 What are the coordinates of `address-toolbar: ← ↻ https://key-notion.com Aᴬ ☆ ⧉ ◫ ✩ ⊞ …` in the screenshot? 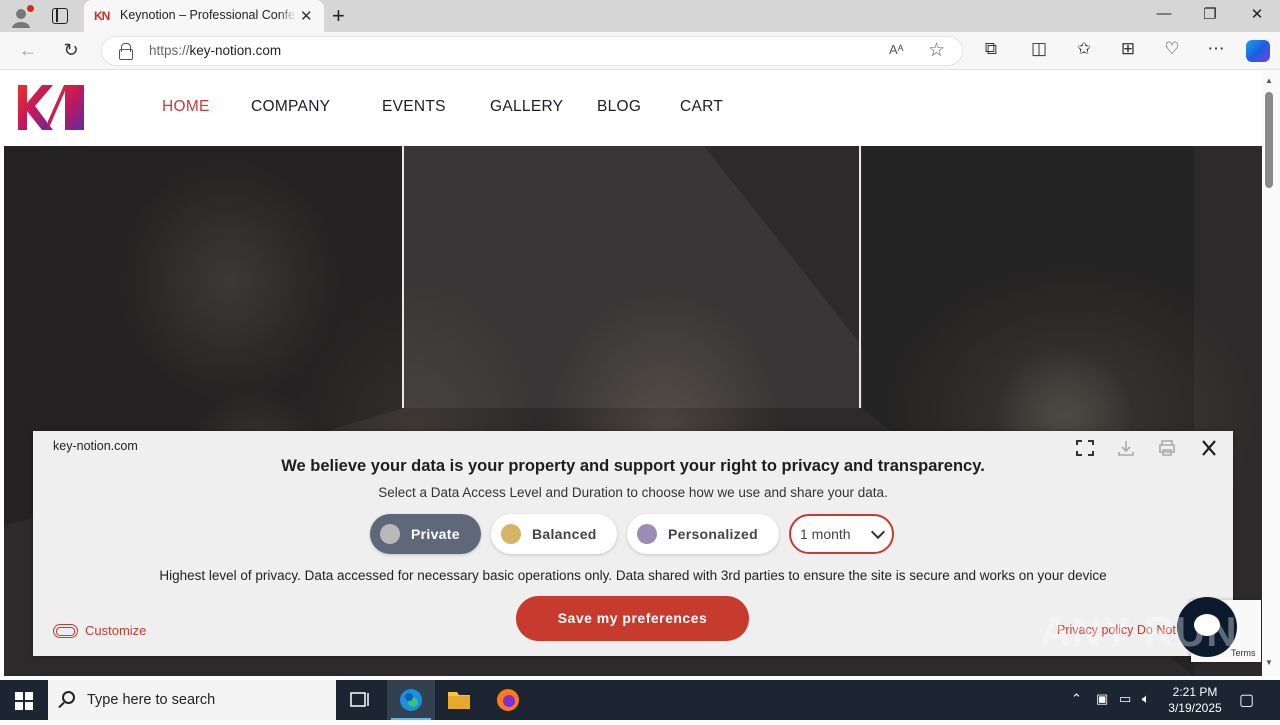 It's located at (640, 51).